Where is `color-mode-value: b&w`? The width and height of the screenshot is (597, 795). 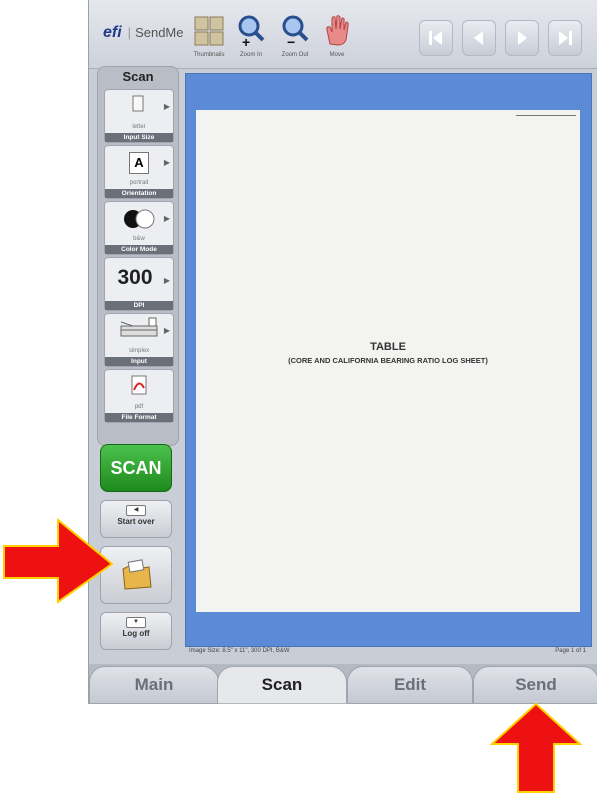 color-mode-value: b&w is located at coordinates (139, 239).